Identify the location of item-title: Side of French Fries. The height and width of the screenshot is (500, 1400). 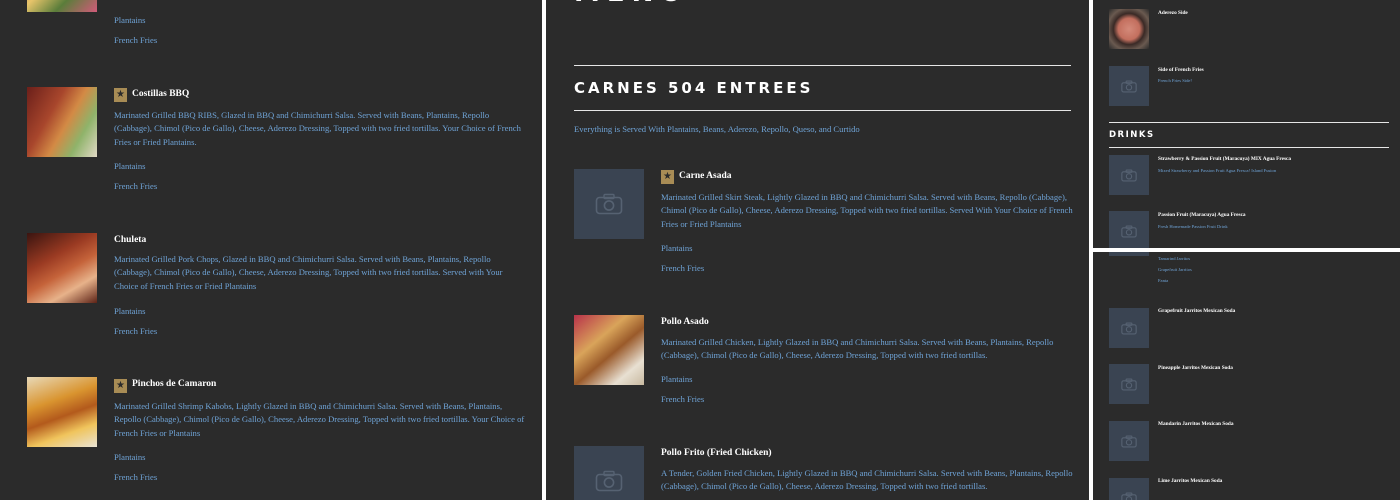
(1181, 70).